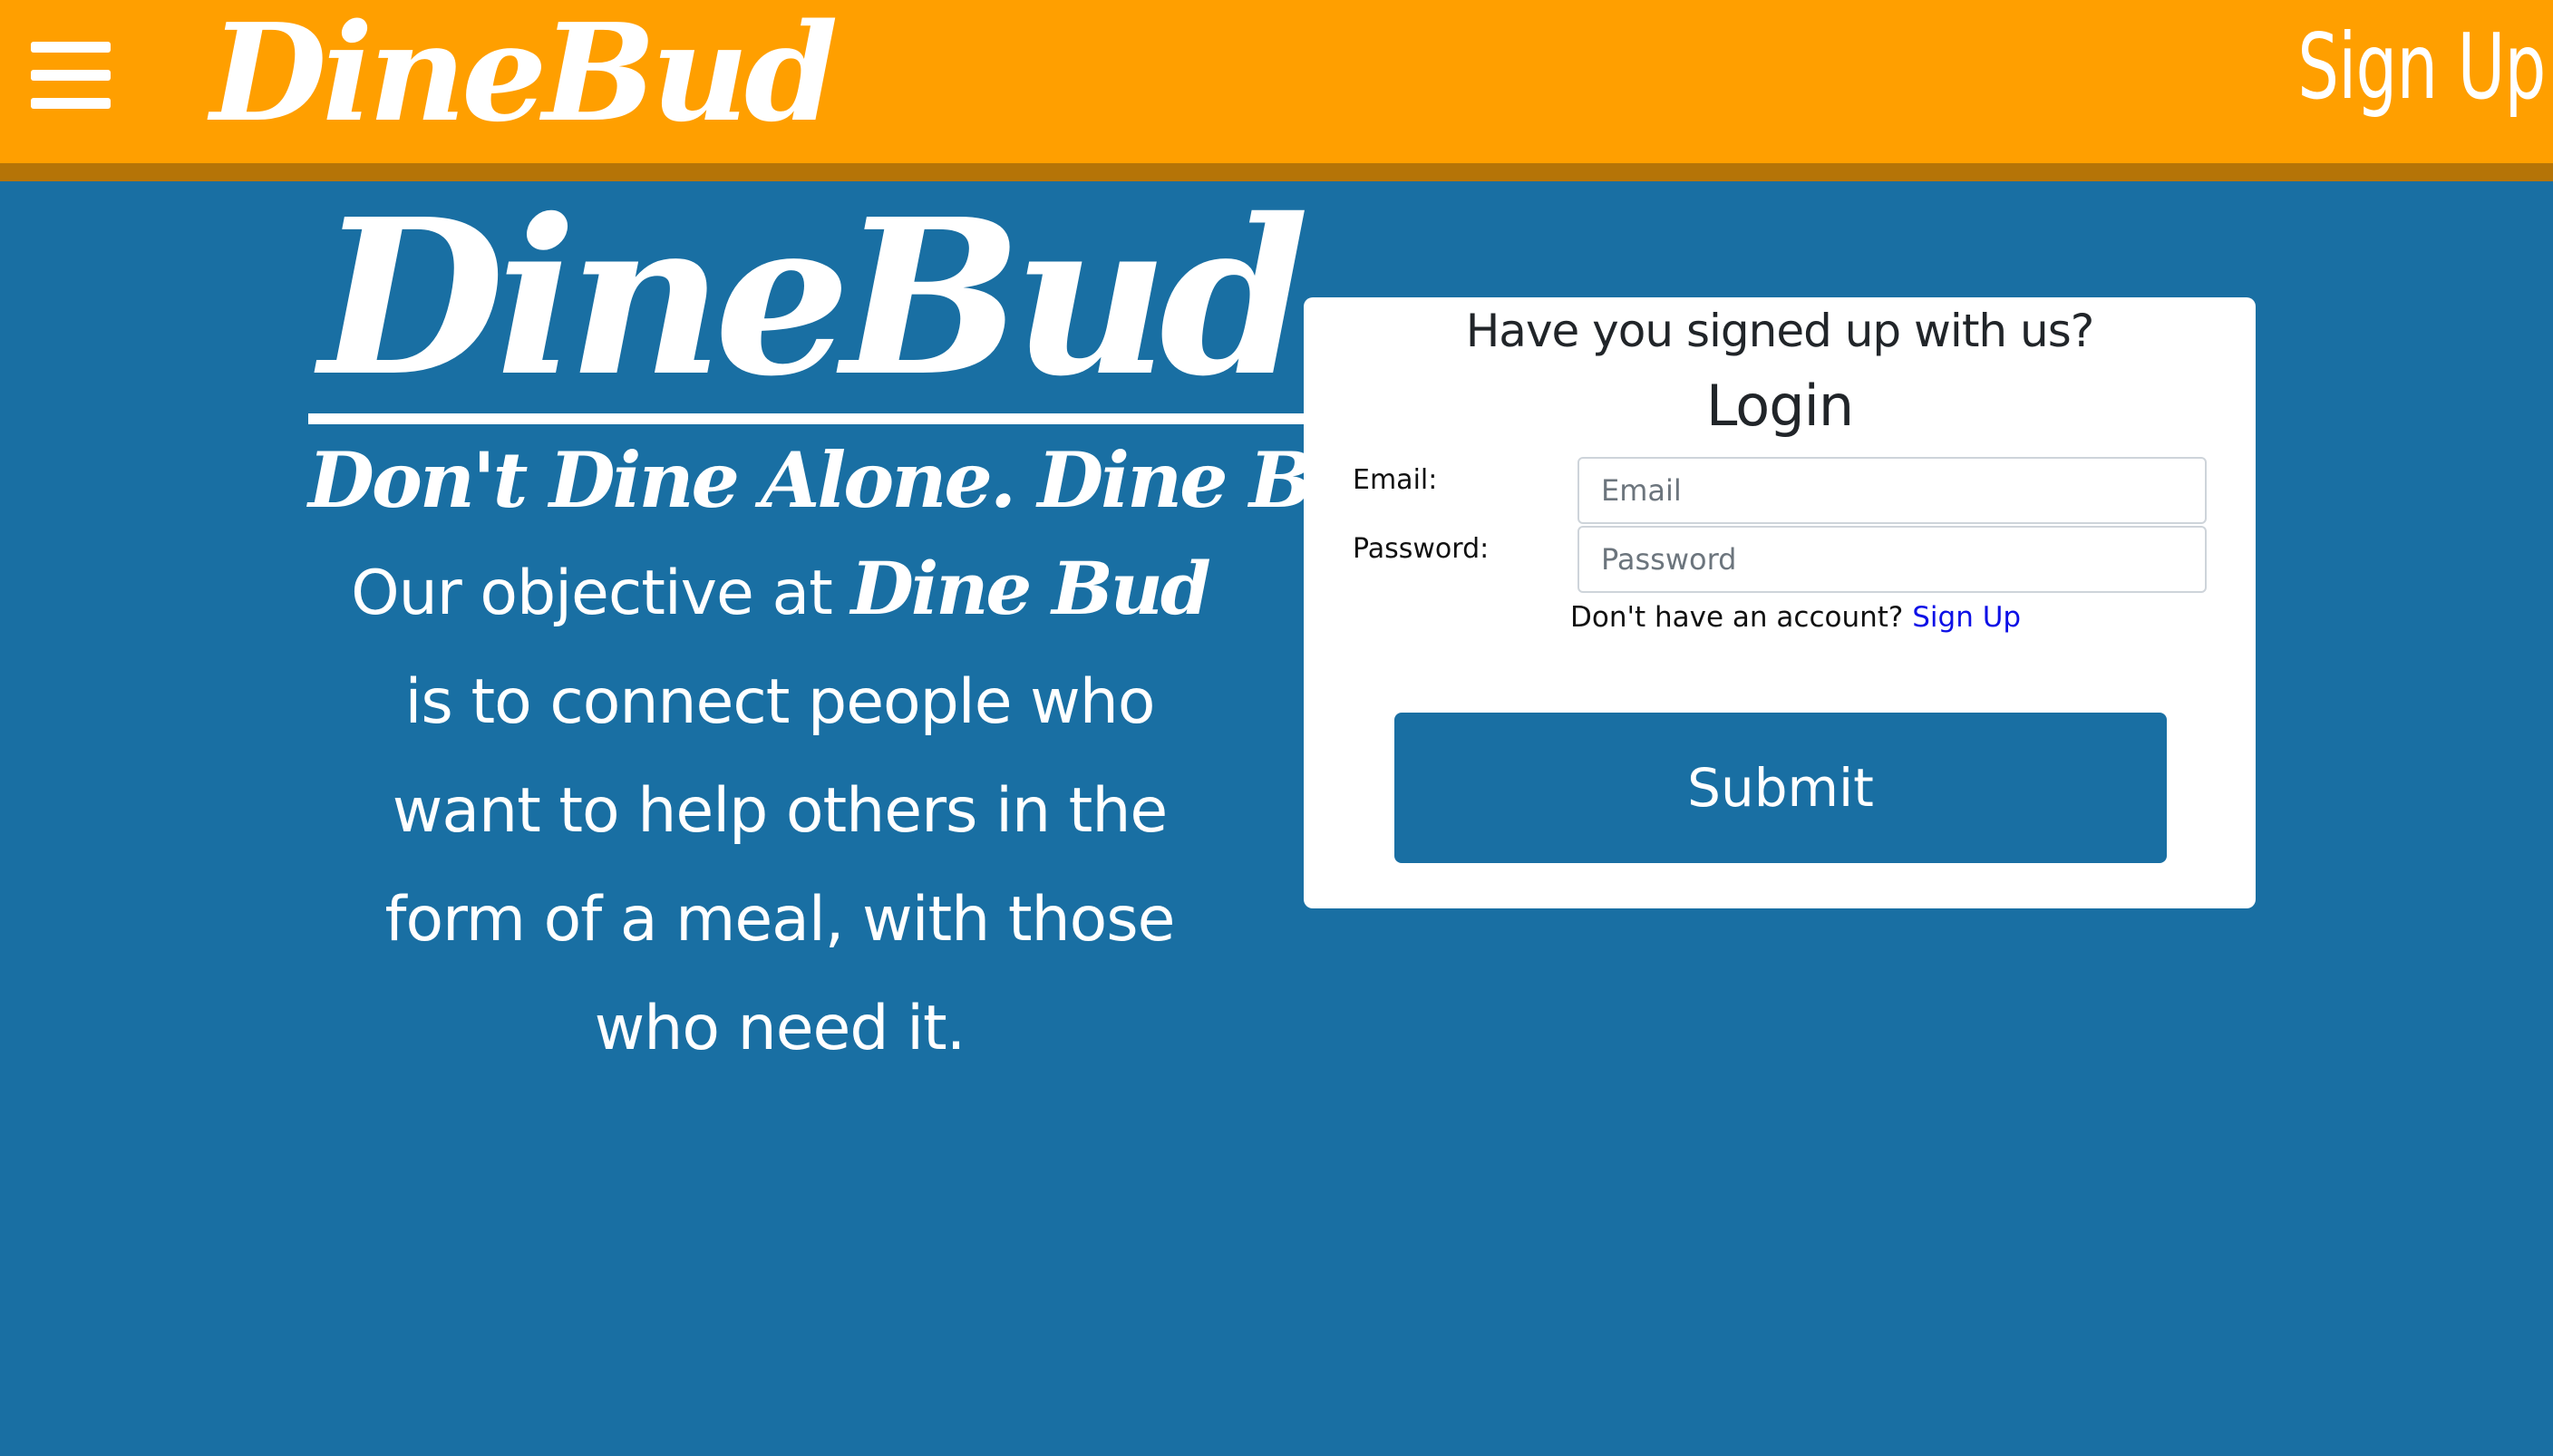 Image resolution: width=2553 pixels, height=1456 pixels. Describe the element at coordinates (524, 77) in the screenshot. I see `navbar-brand-logo: DineBud` at that location.